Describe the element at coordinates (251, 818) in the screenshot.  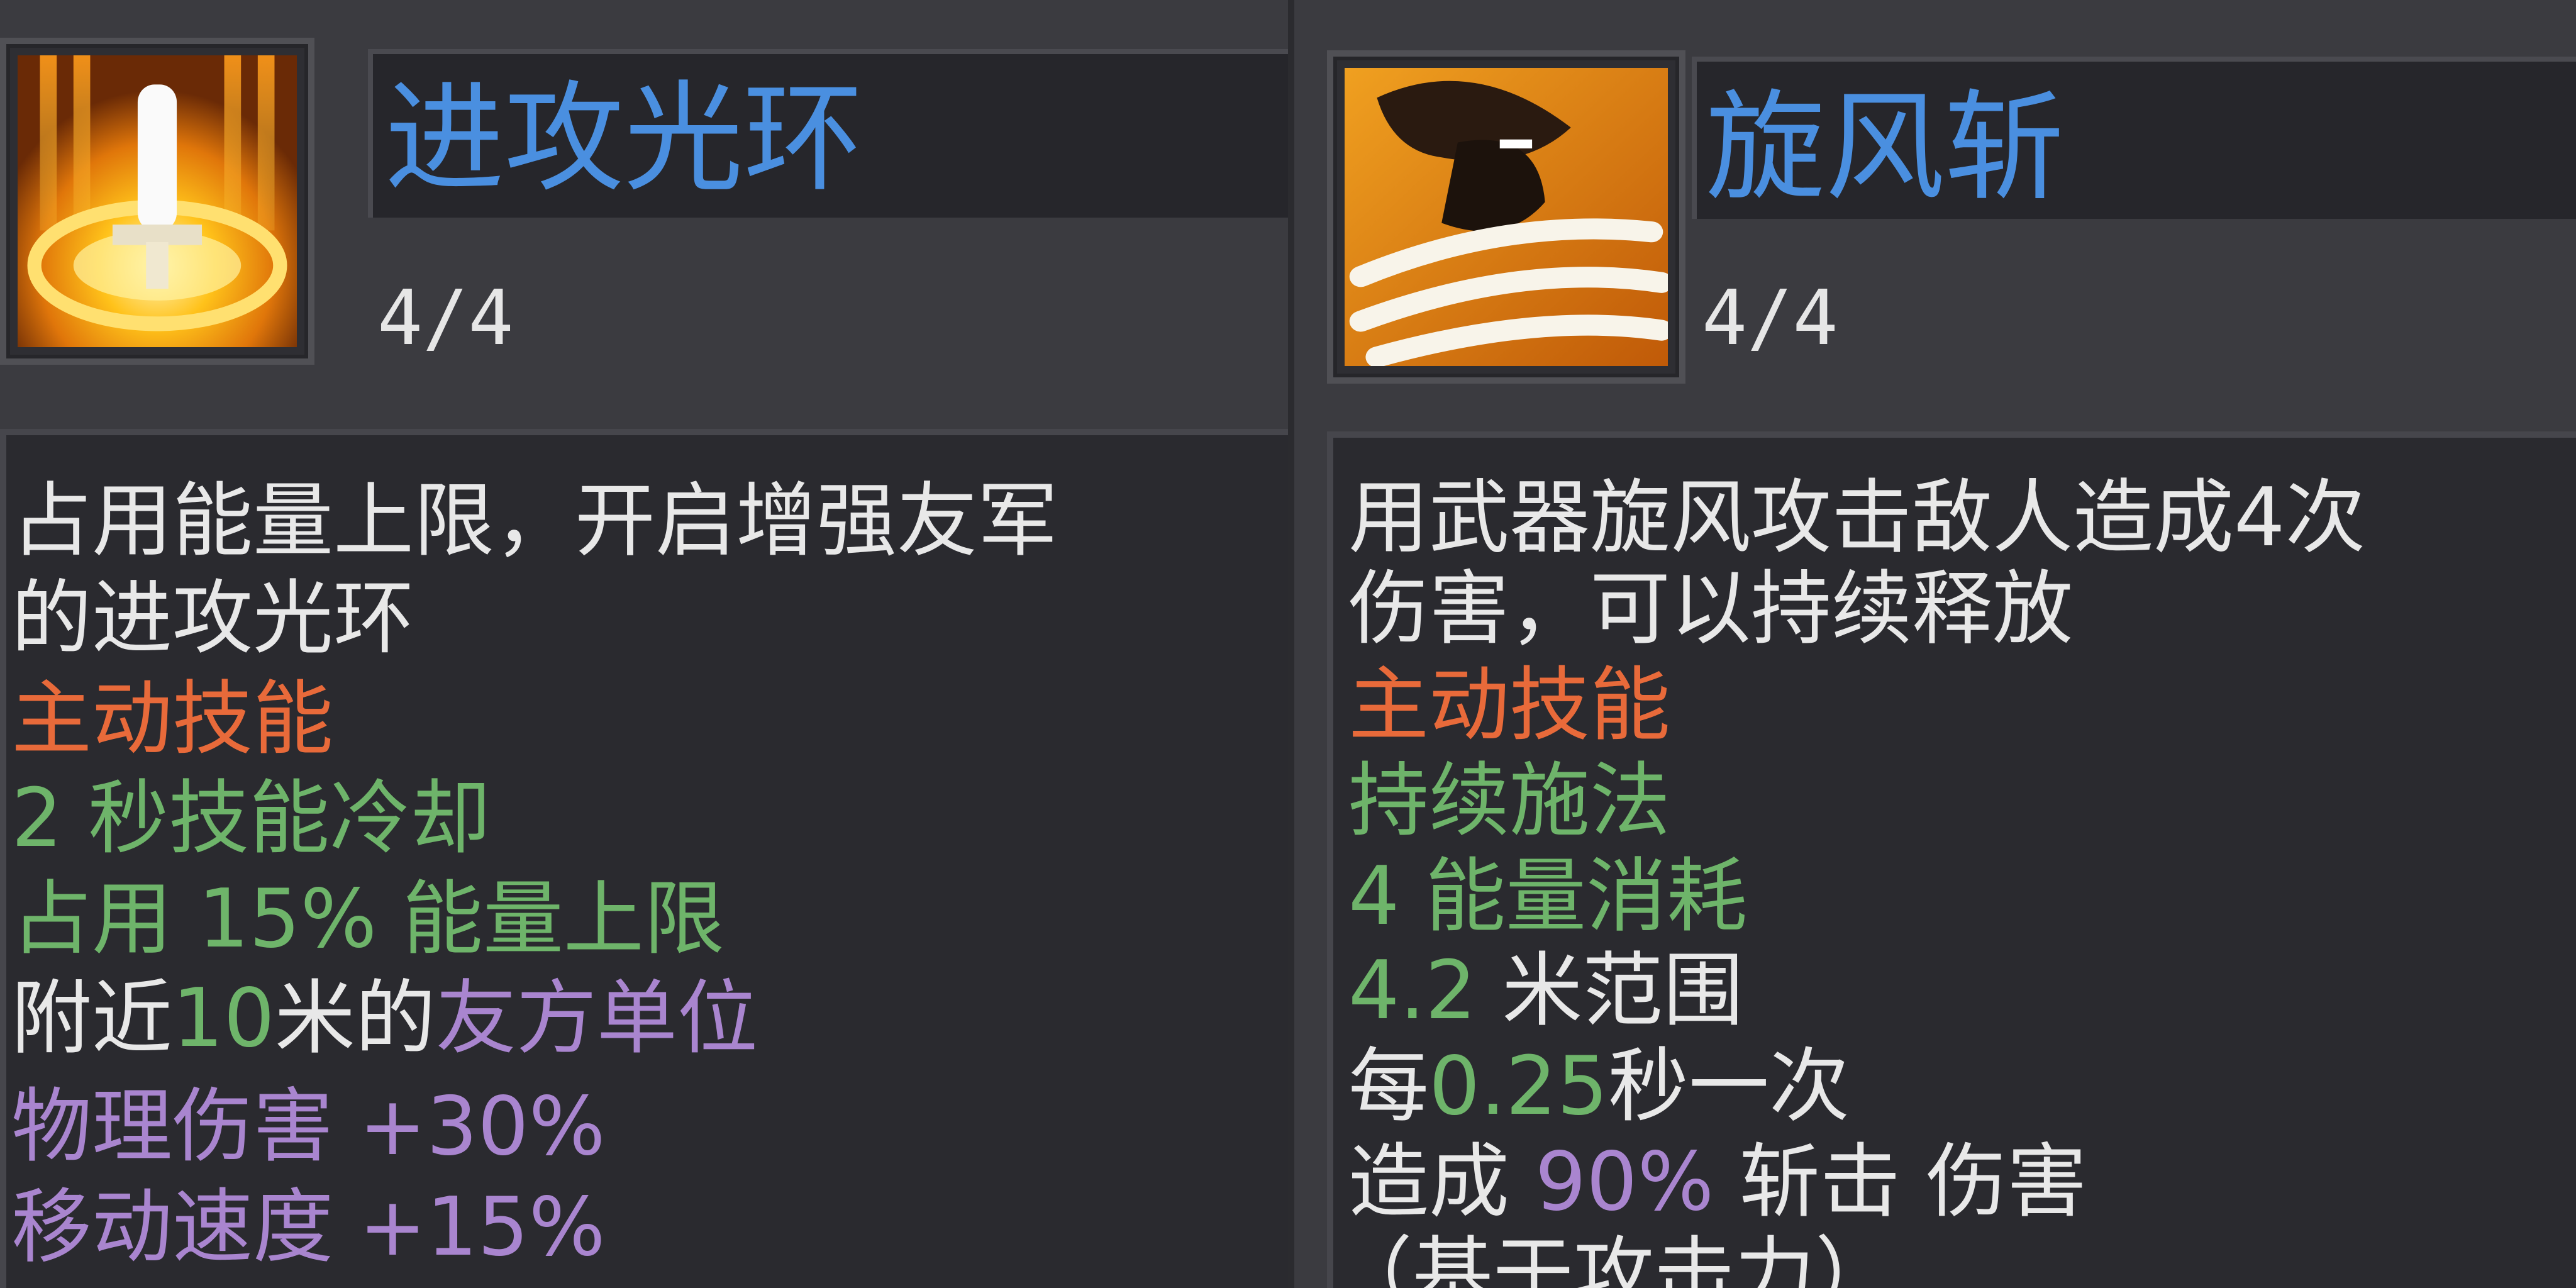
I see `cooldown-stat: 2 秒技能冷却` at that location.